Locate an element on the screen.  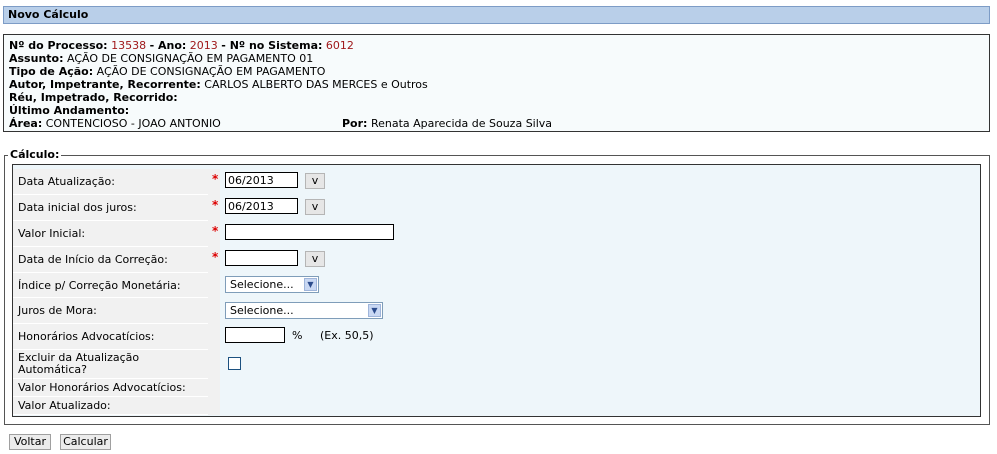
calculo-legend: Cálculo: is located at coordinates (35, 155).